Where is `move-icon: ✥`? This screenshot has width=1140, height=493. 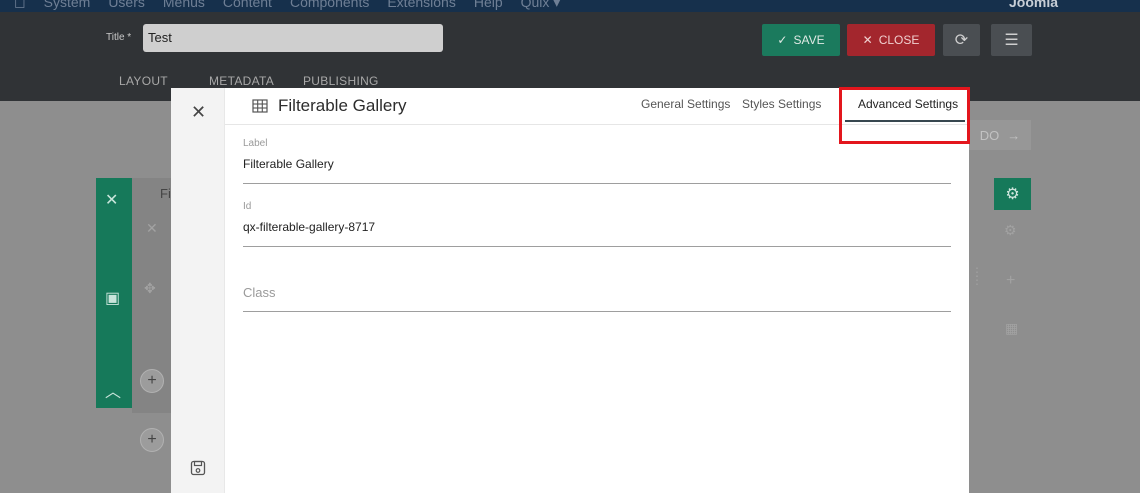 move-icon: ✥ is located at coordinates (150, 288).